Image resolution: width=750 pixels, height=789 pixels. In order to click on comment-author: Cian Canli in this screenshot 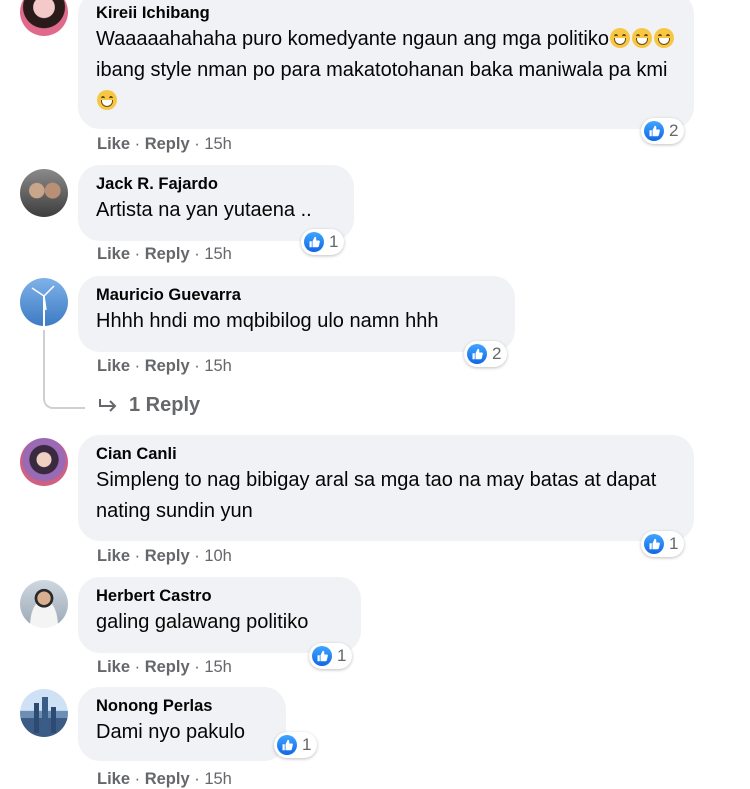, I will do `click(386, 454)`.